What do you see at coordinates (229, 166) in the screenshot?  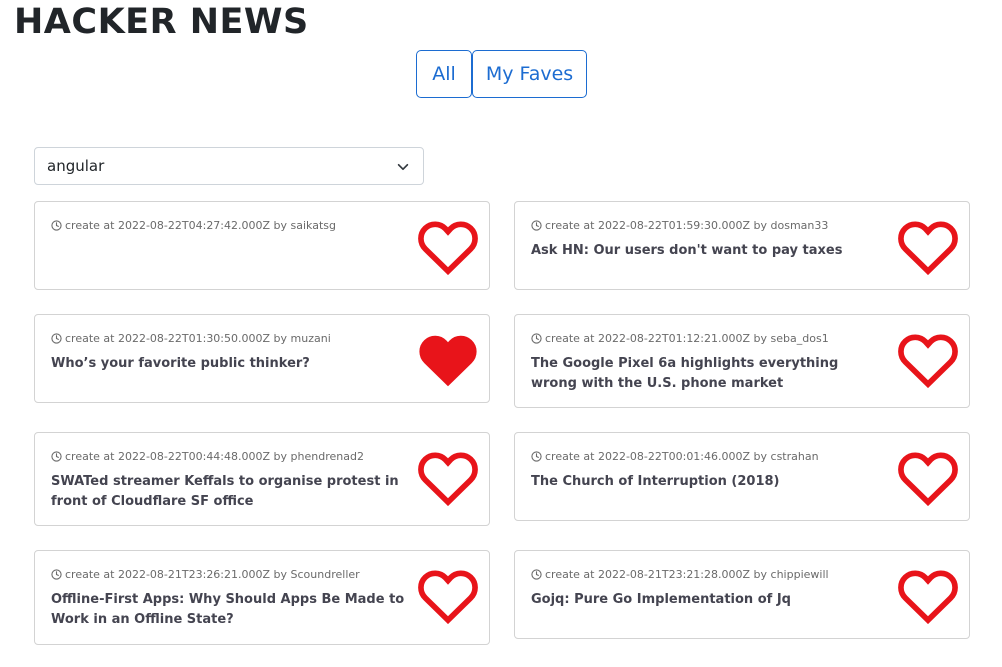 I see `framework-select: angular` at bounding box center [229, 166].